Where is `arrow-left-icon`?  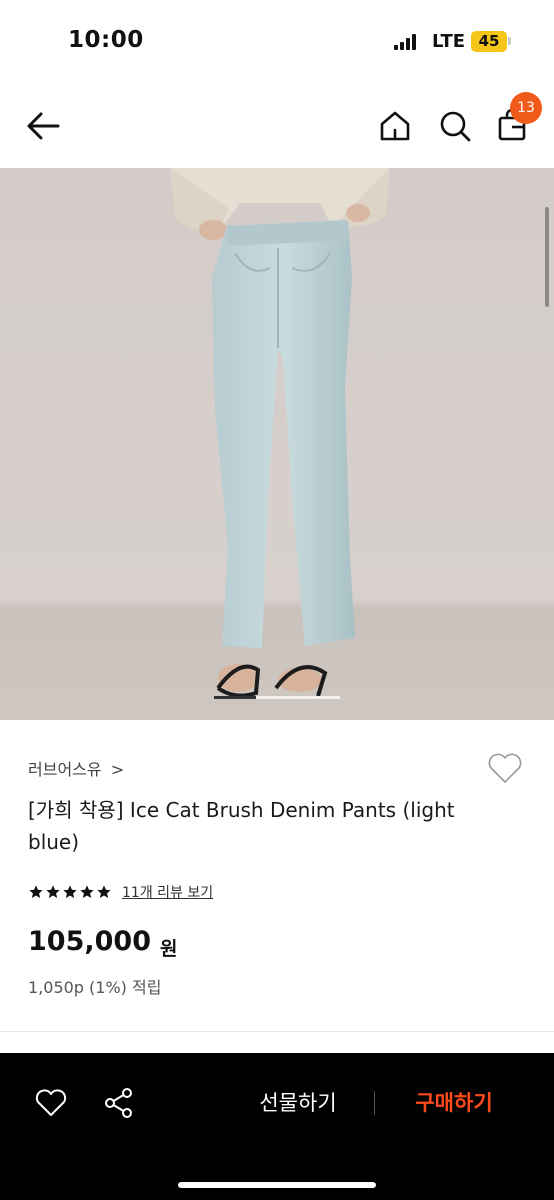
arrow-left-icon is located at coordinates (43, 126).